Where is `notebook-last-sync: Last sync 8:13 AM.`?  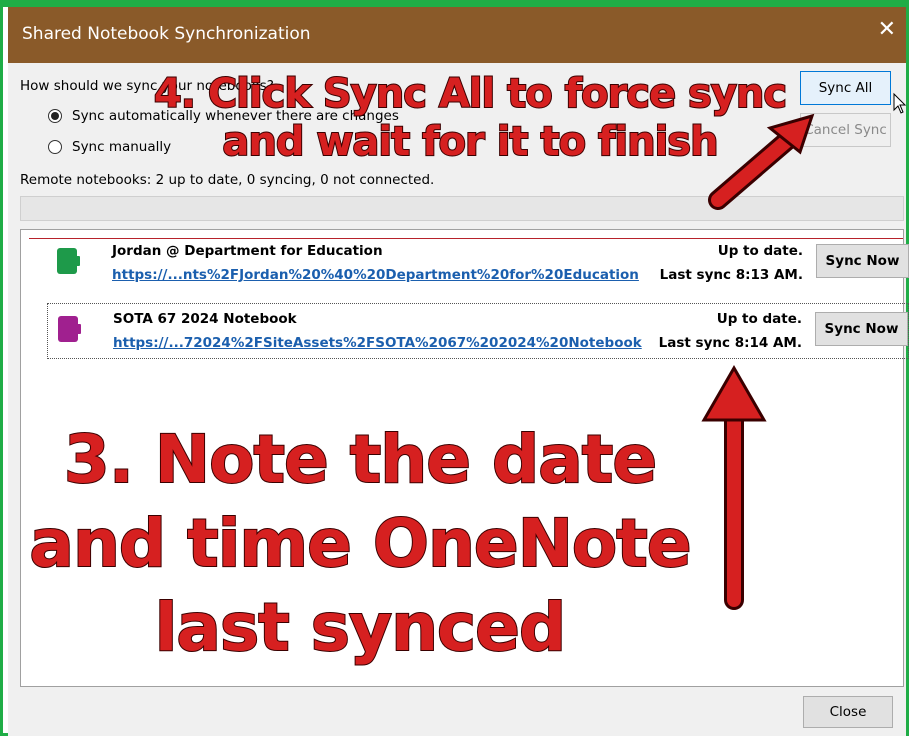 notebook-last-sync: Last sync 8:13 AM. is located at coordinates (731, 275).